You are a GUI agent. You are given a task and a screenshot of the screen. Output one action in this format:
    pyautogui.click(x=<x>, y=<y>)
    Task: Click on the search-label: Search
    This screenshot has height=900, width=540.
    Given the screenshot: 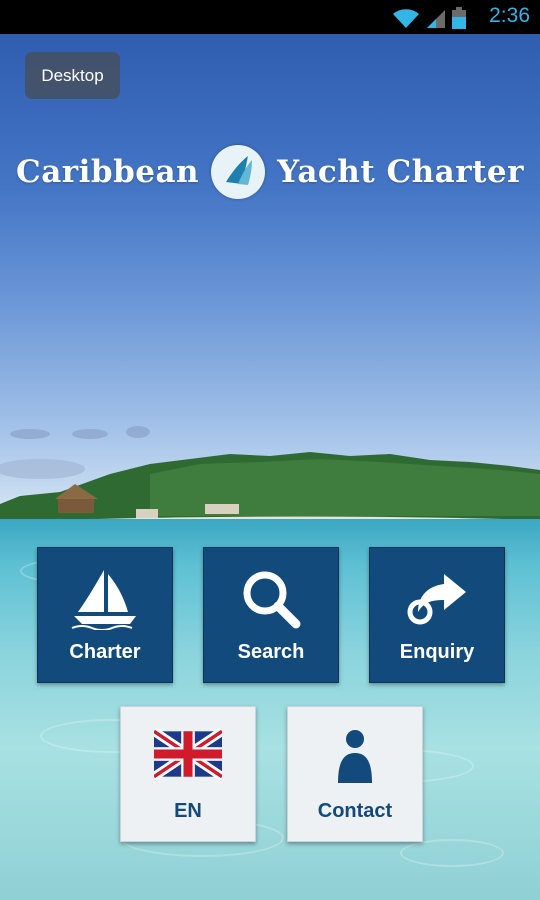 What is the action you would take?
    pyautogui.click(x=271, y=652)
    